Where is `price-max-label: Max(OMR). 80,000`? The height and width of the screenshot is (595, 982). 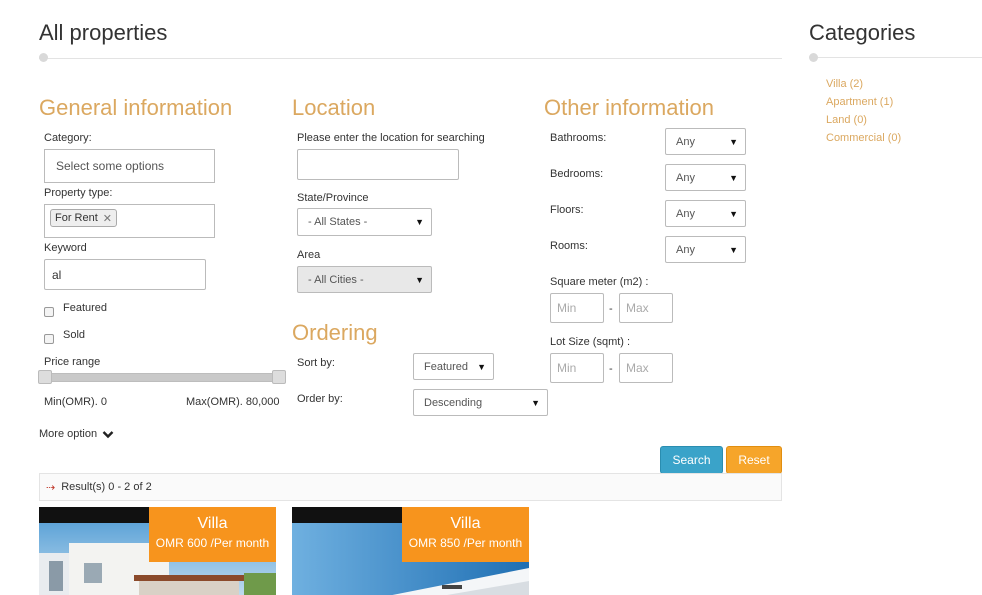
price-max-label: Max(OMR). 80,000 is located at coordinates (233, 402).